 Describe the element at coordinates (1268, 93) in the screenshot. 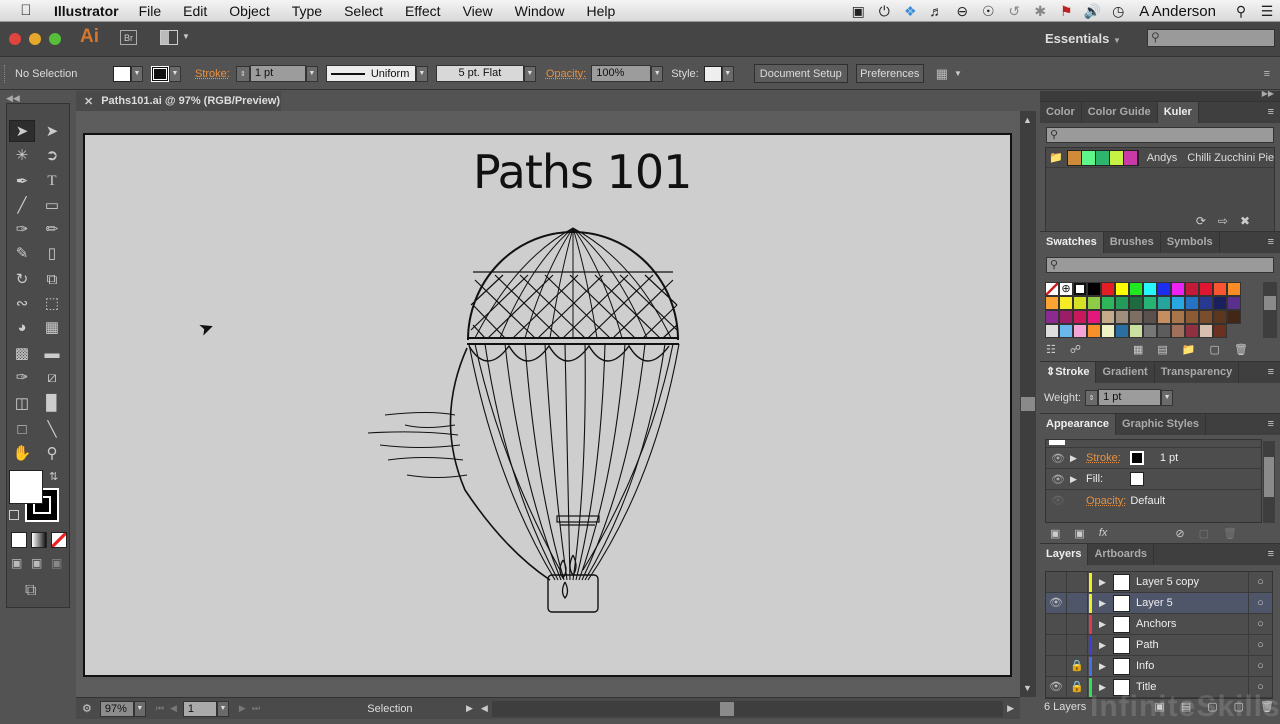

I see `collapse-panels-icon: ▶▶` at that location.